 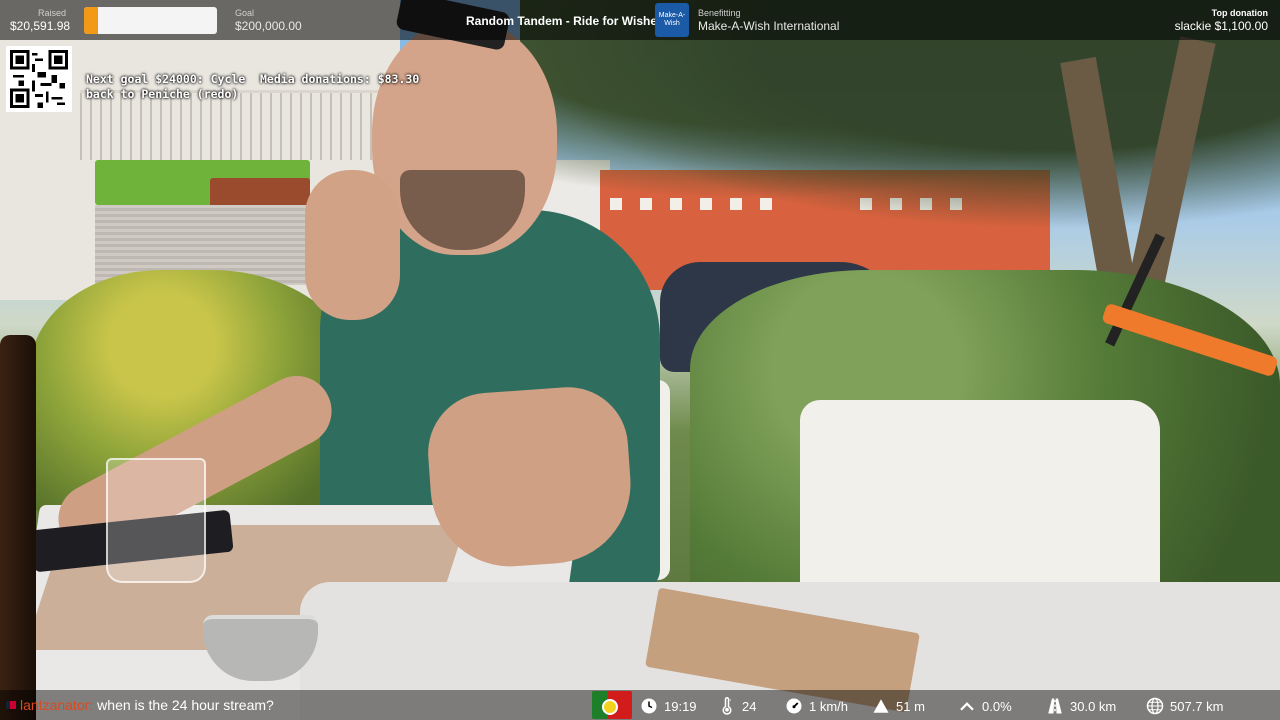 I want to click on bottle, so click(x=18, y=527).